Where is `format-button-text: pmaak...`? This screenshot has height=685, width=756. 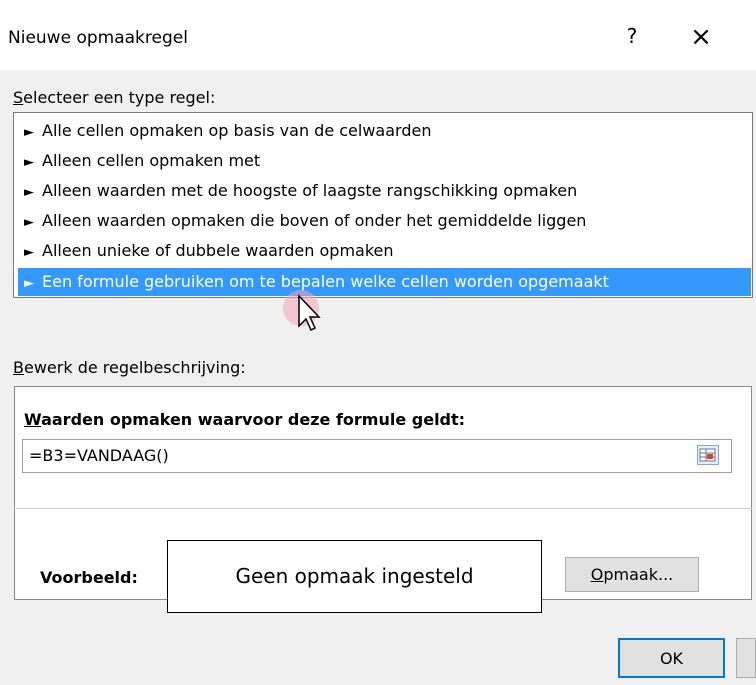
format-button-text: pmaak... is located at coordinates (638, 574).